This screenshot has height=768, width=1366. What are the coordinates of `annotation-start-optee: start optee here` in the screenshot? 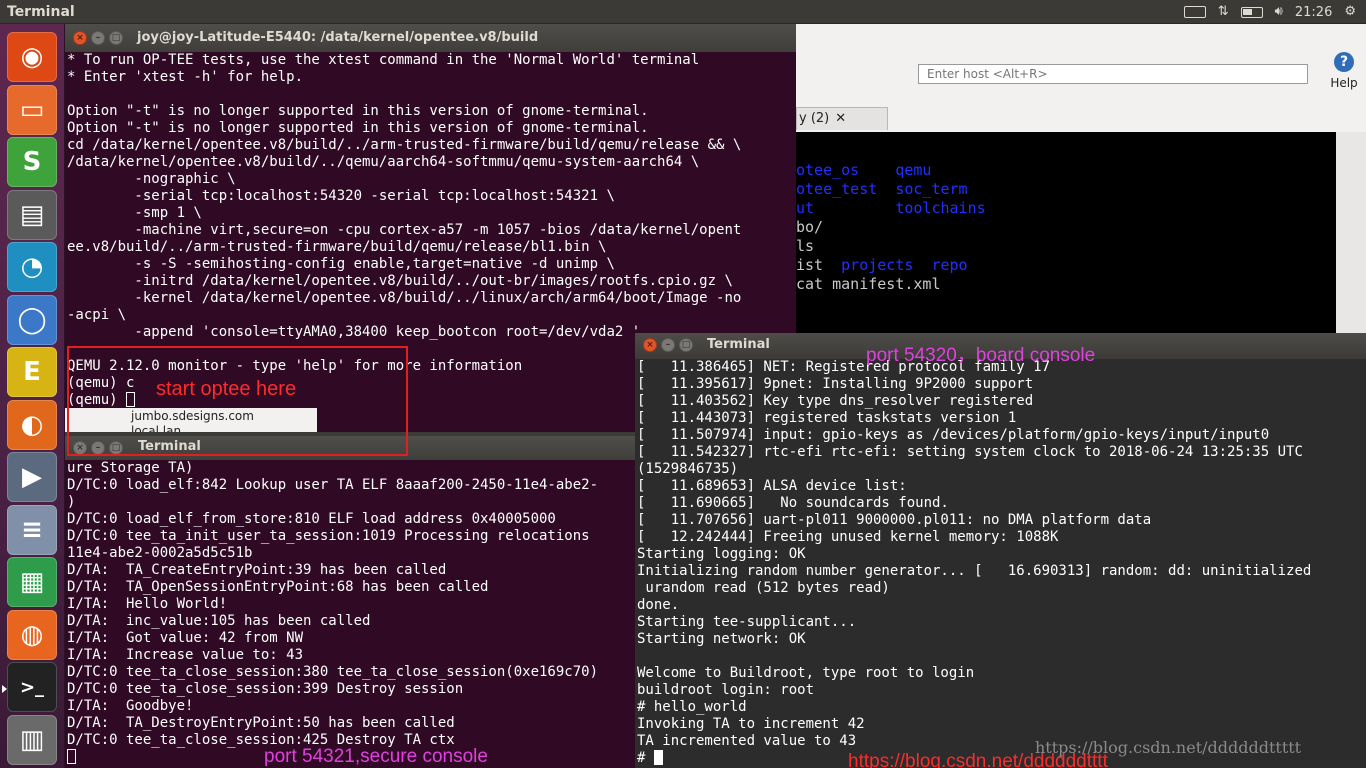 It's located at (226, 389).